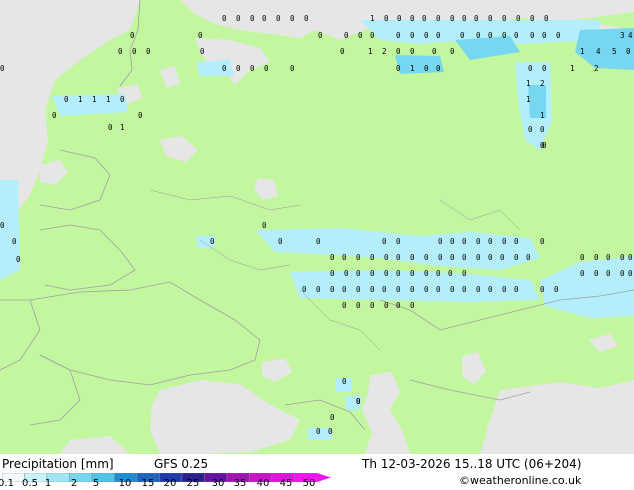  Describe the element at coordinates (309, 483) in the screenshot. I see `legend-label: 50` at that location.